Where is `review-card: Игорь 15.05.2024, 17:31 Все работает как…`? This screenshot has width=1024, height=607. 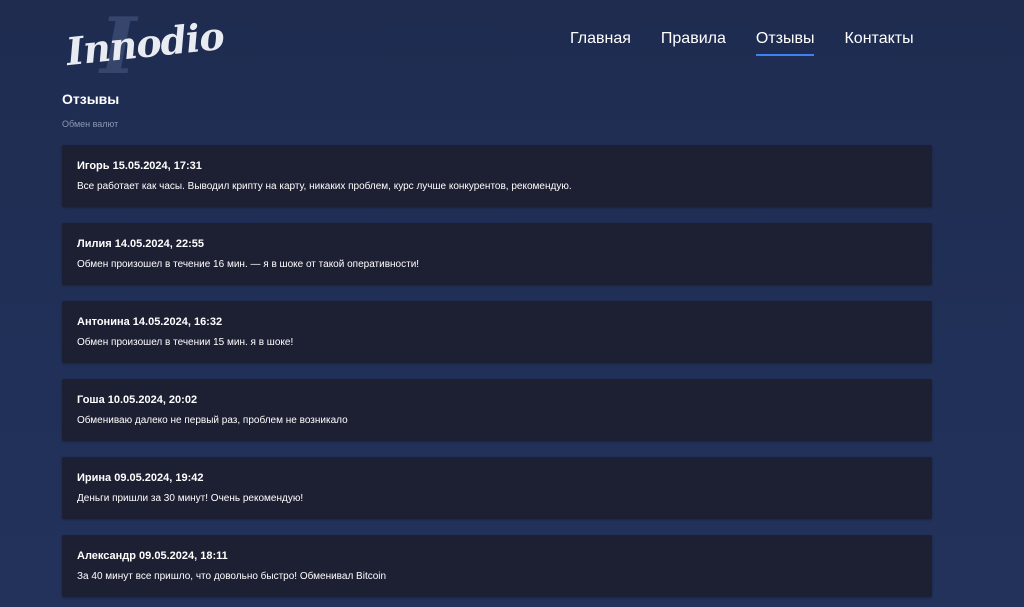 review-card: Игорь 15.05.2024, 17:31 Все работает как… is located at coordinates (497, 176).